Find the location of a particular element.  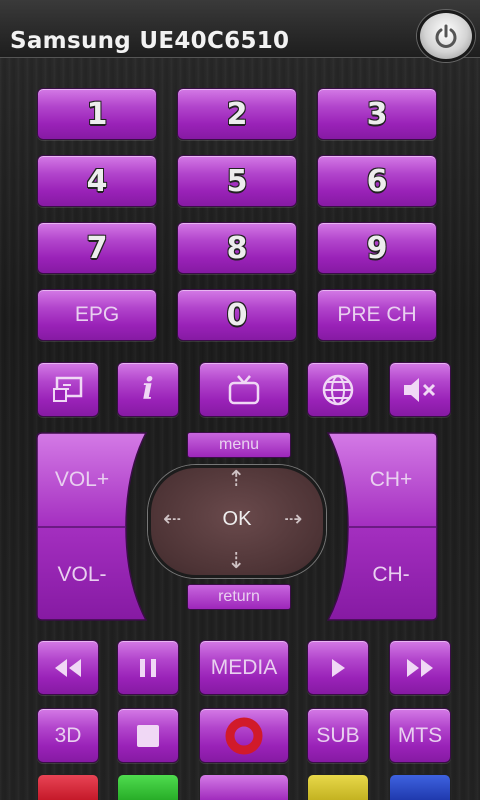

tv-icon is located at coordinates (244, 389).